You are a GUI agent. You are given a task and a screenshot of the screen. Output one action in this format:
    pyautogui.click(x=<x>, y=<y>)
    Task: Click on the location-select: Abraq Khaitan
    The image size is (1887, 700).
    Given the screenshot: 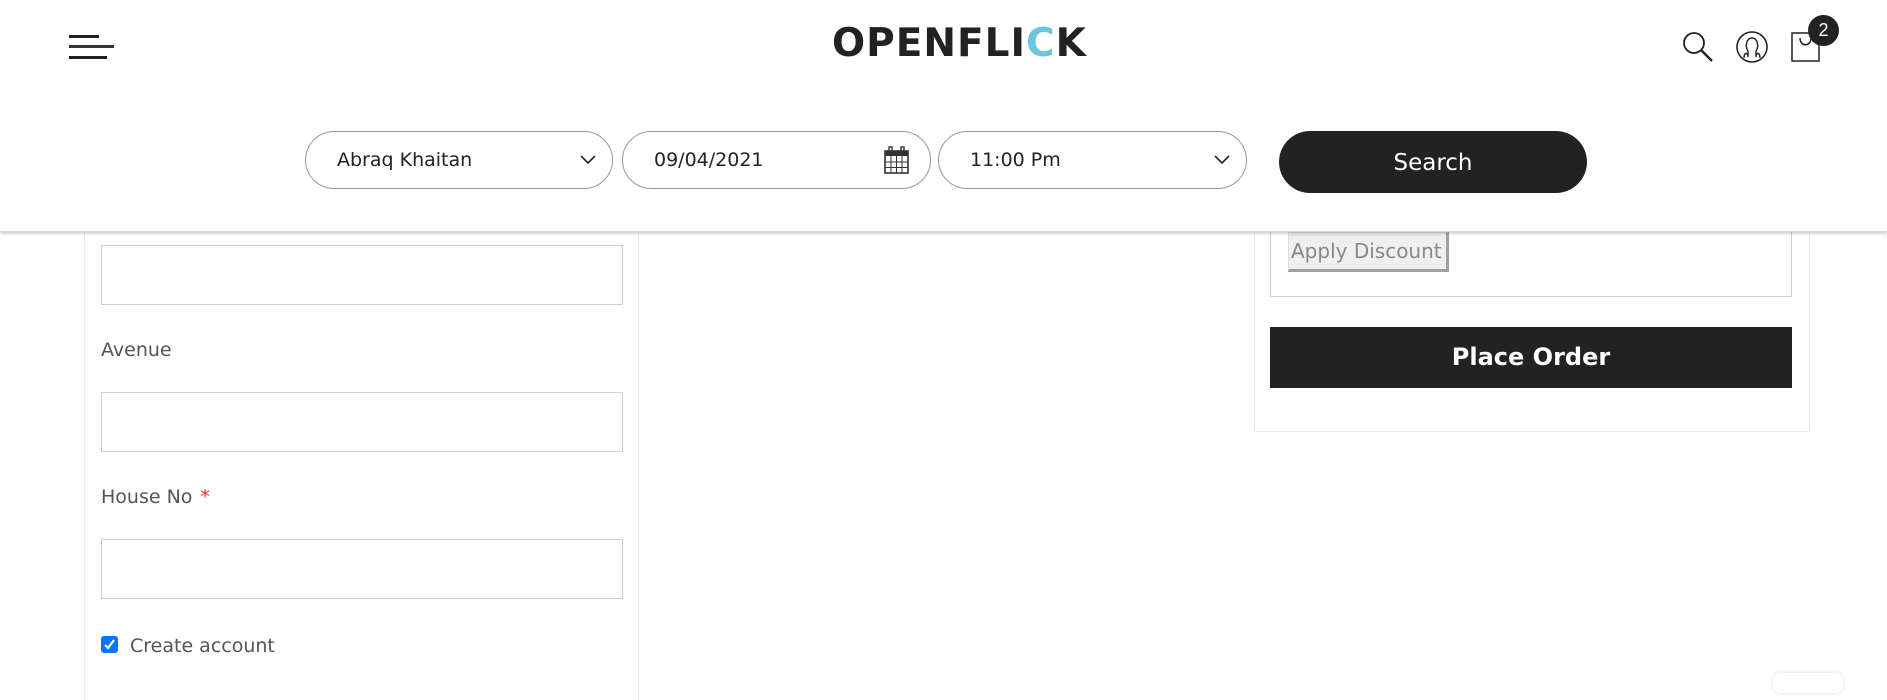 What is the action you would take?
    pyautogui.click(x=459, y=160)
    